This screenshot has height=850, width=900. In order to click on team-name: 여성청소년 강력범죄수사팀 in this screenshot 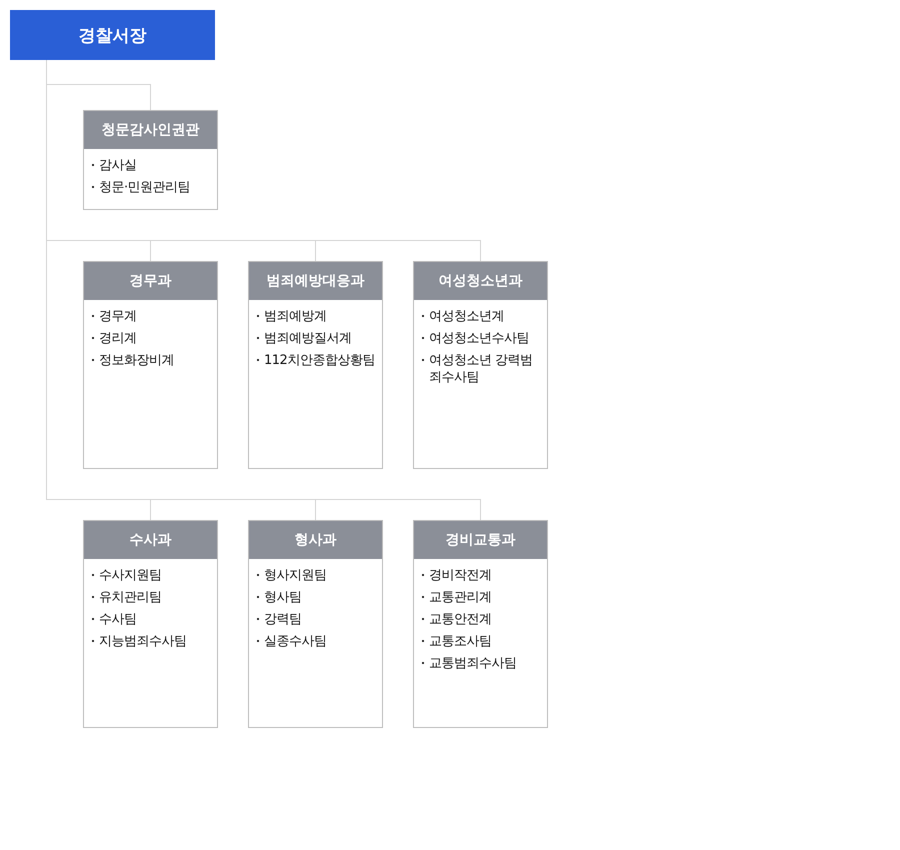, I will do `click(481, 369)`.